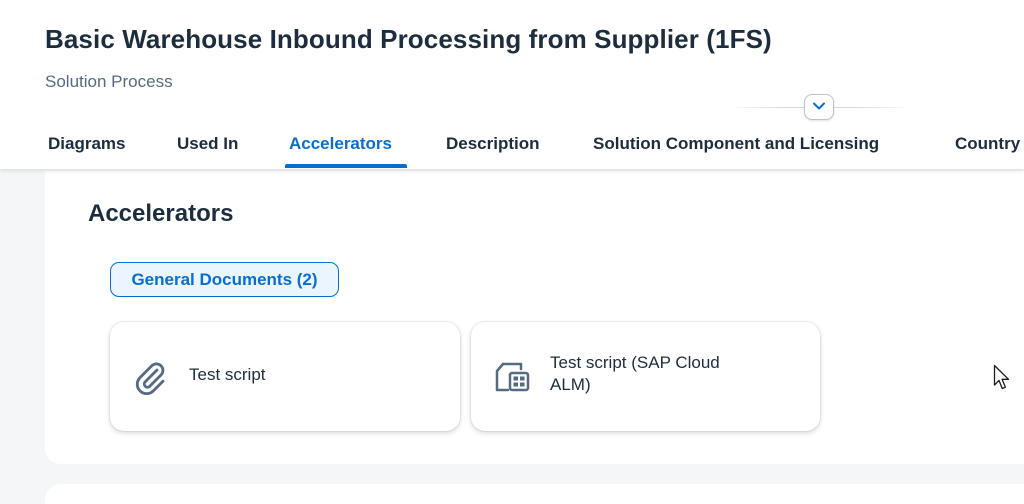 The width and height of the screenshot is (1024, 504). What do you see at coordinates (109, 81) in the screenshot?
I see `page-subtitle: Solution Process` at bounding box center [109, 81].